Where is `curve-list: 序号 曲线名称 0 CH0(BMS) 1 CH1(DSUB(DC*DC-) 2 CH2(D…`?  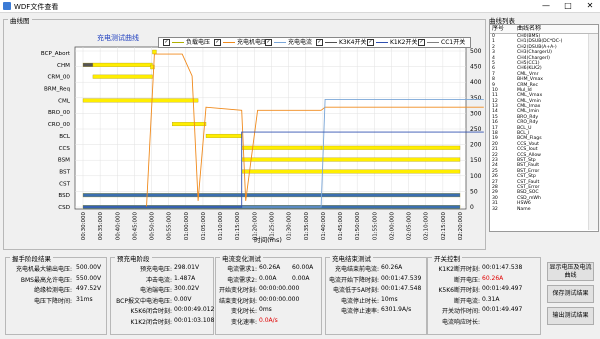
curve-list: 序号 曲线名称 0 CH0(BMS) 1 CH1(DSUB(DC*DC-) 2 CH2(D… is located at coordinates (544, 128).